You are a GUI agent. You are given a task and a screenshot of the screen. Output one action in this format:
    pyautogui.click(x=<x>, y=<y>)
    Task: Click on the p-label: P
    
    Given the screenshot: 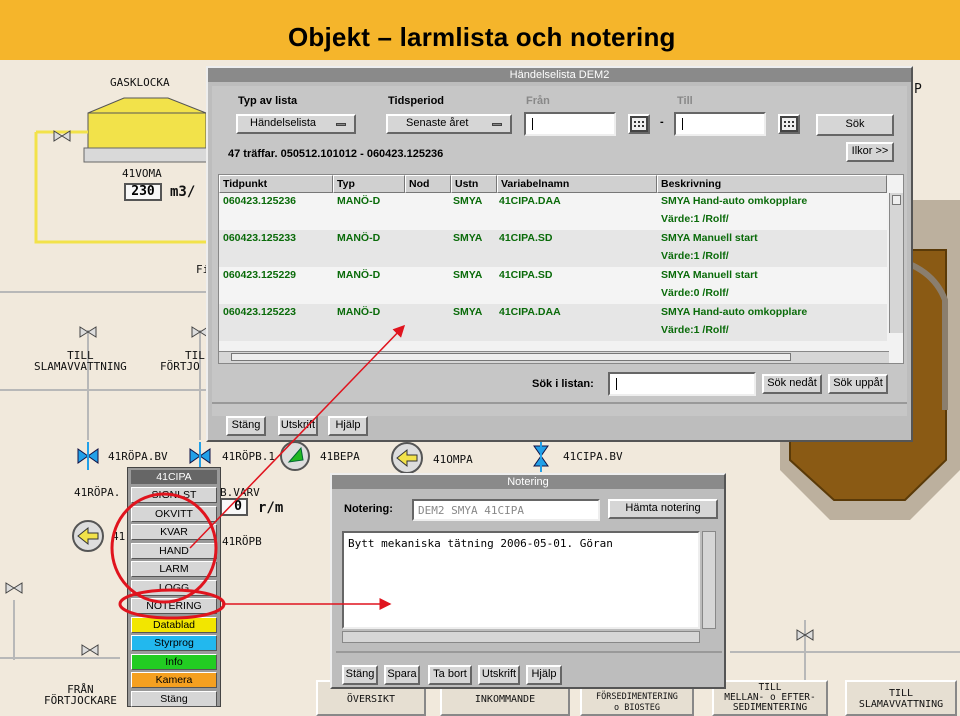 What is the action you would take?
    pyautogui.click(x=918, y=89)
    